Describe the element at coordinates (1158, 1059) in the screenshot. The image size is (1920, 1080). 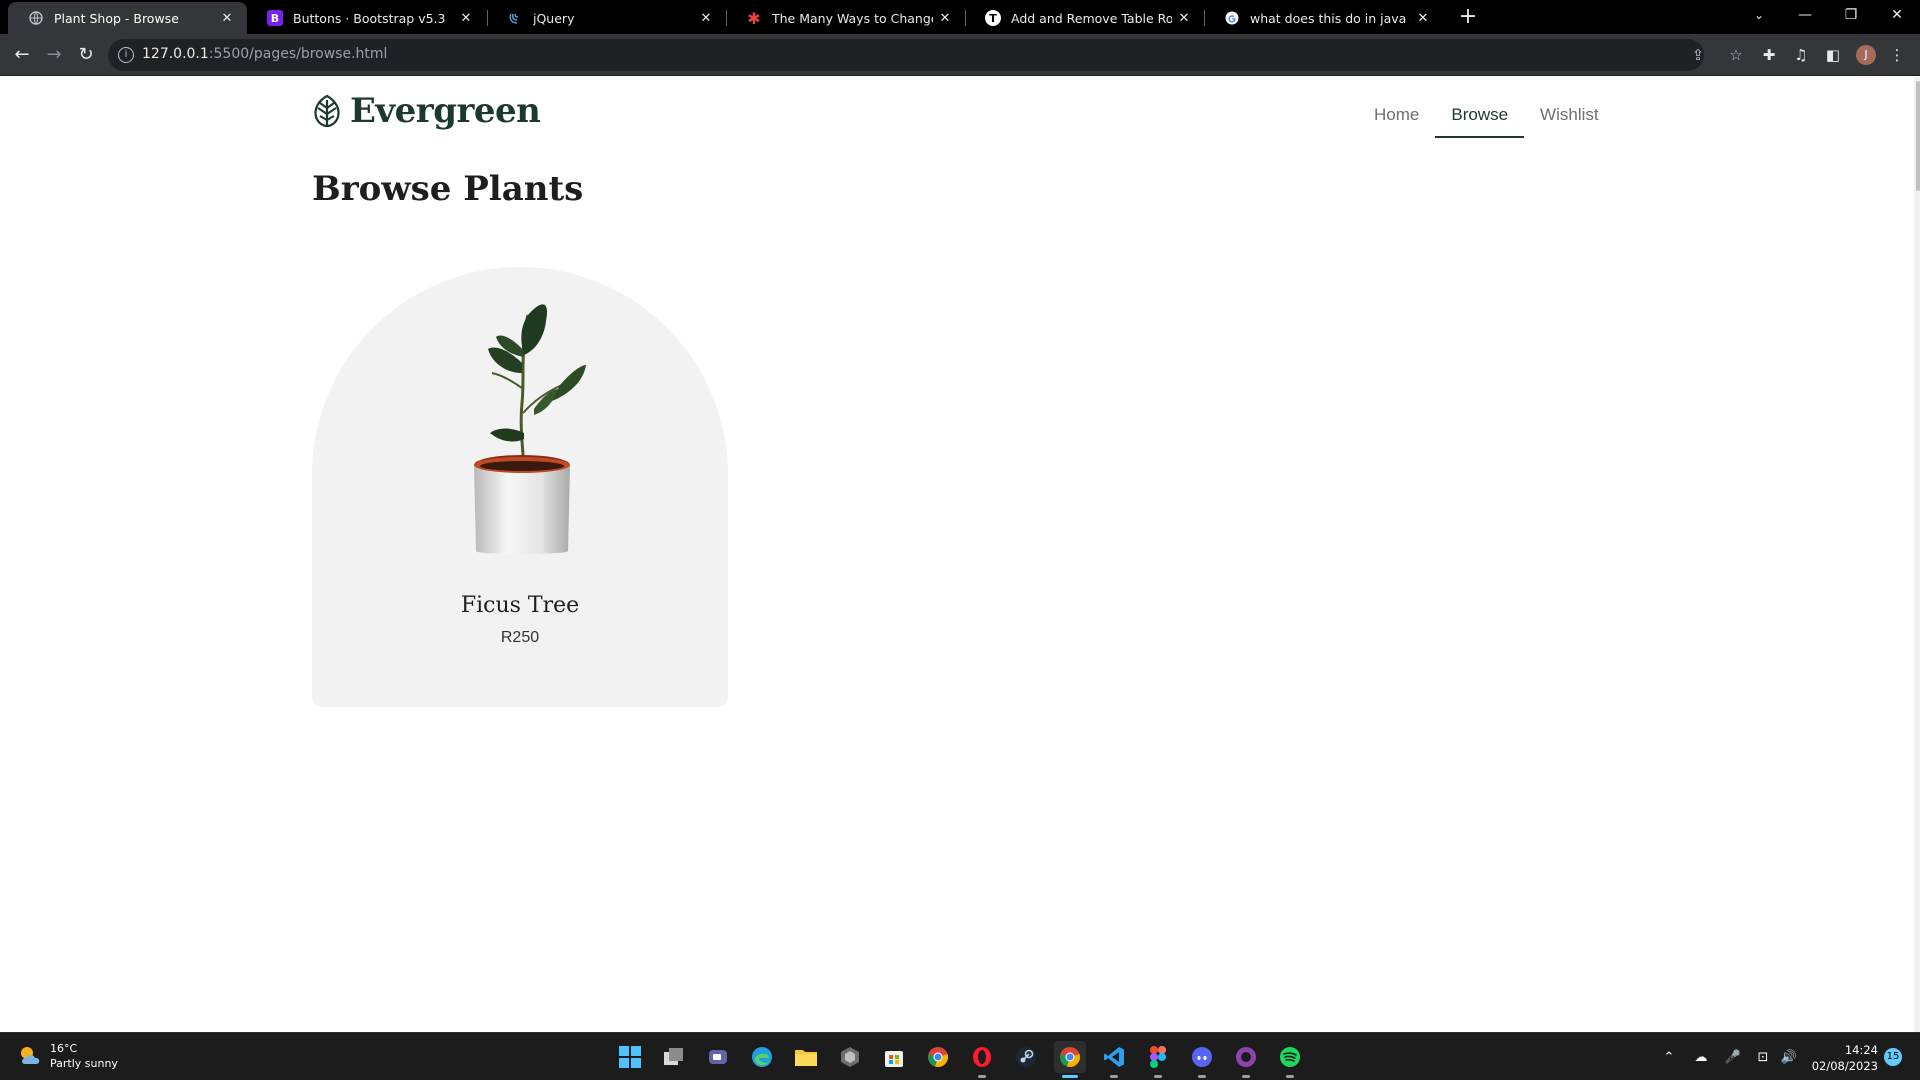
I see `figma-icon` at that location.